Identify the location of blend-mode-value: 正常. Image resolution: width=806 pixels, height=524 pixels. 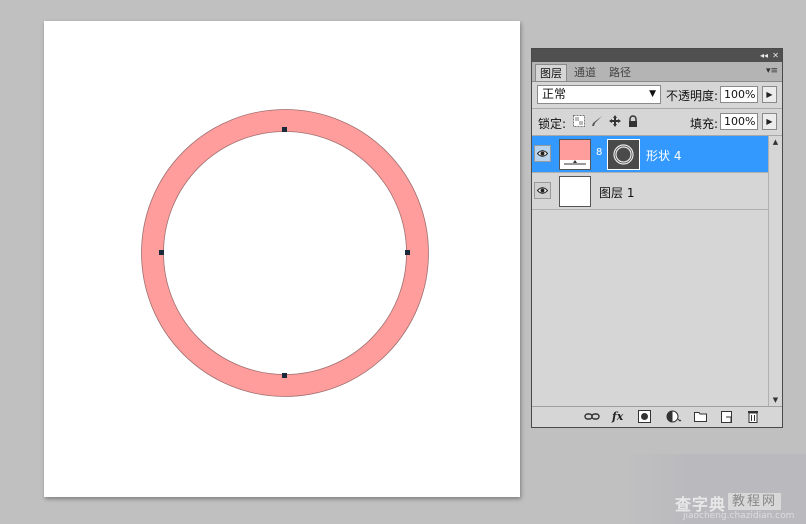
(554, 94).